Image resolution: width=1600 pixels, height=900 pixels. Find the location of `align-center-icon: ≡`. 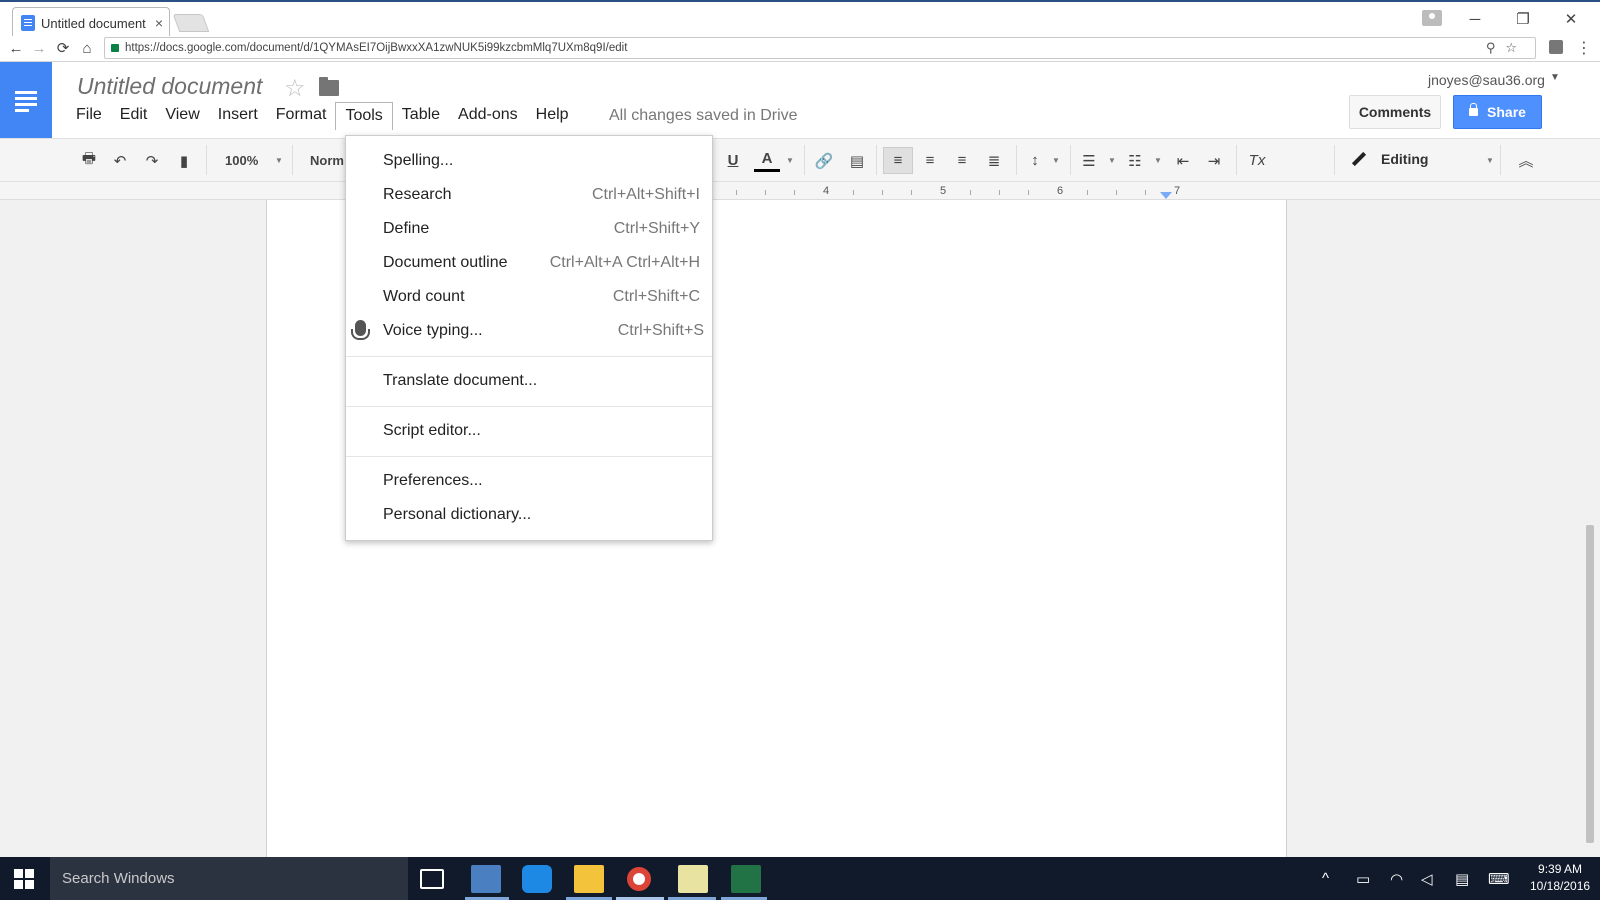

align-center-icon: ≡ is located at coordinates (930, 160).